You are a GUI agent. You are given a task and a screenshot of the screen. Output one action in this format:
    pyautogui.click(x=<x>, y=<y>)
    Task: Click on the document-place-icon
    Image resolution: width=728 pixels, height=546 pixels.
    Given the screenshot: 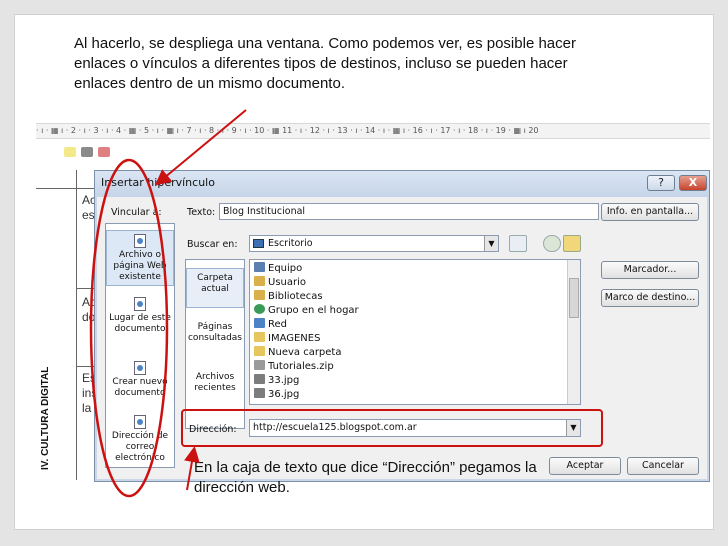 What is the action you would take?
    pyautogui.click(x=140, y=304)
    